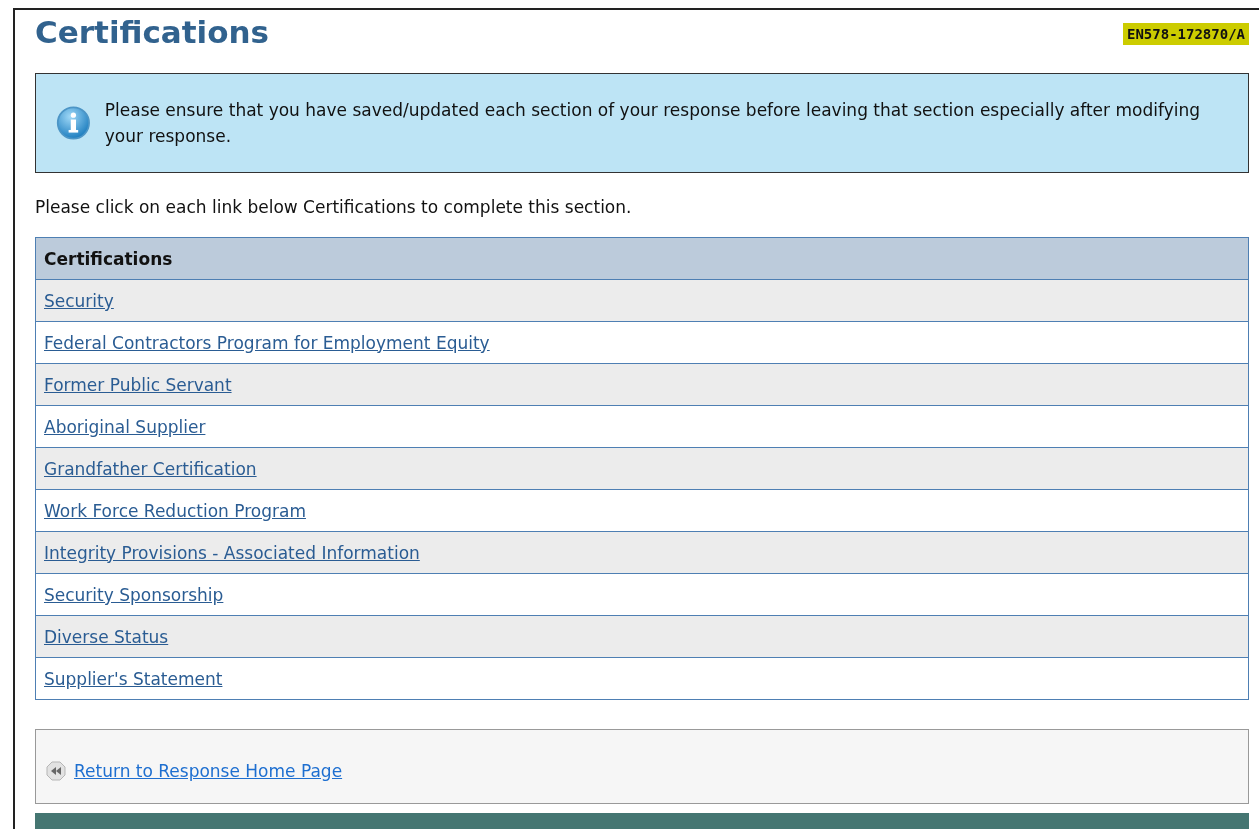 The image size is (1259, 831). Describe the element at coordinates (642, 258) in the screenshot. I see `column-header: Certifications` at that location.